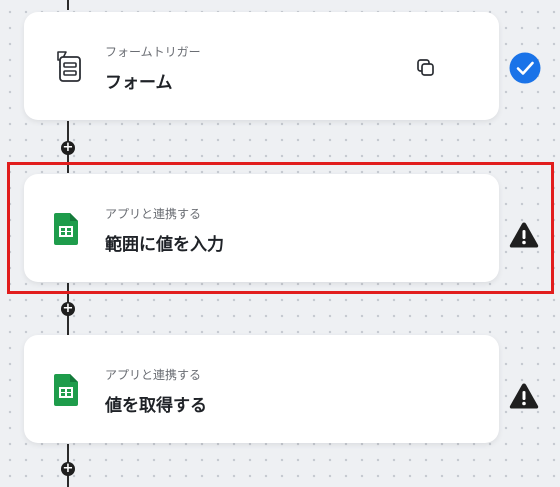 The image size is (560, 487). Describe the element at coordinates (66, 390) in the screenshot. I see `google-sheets-icon` at that location.